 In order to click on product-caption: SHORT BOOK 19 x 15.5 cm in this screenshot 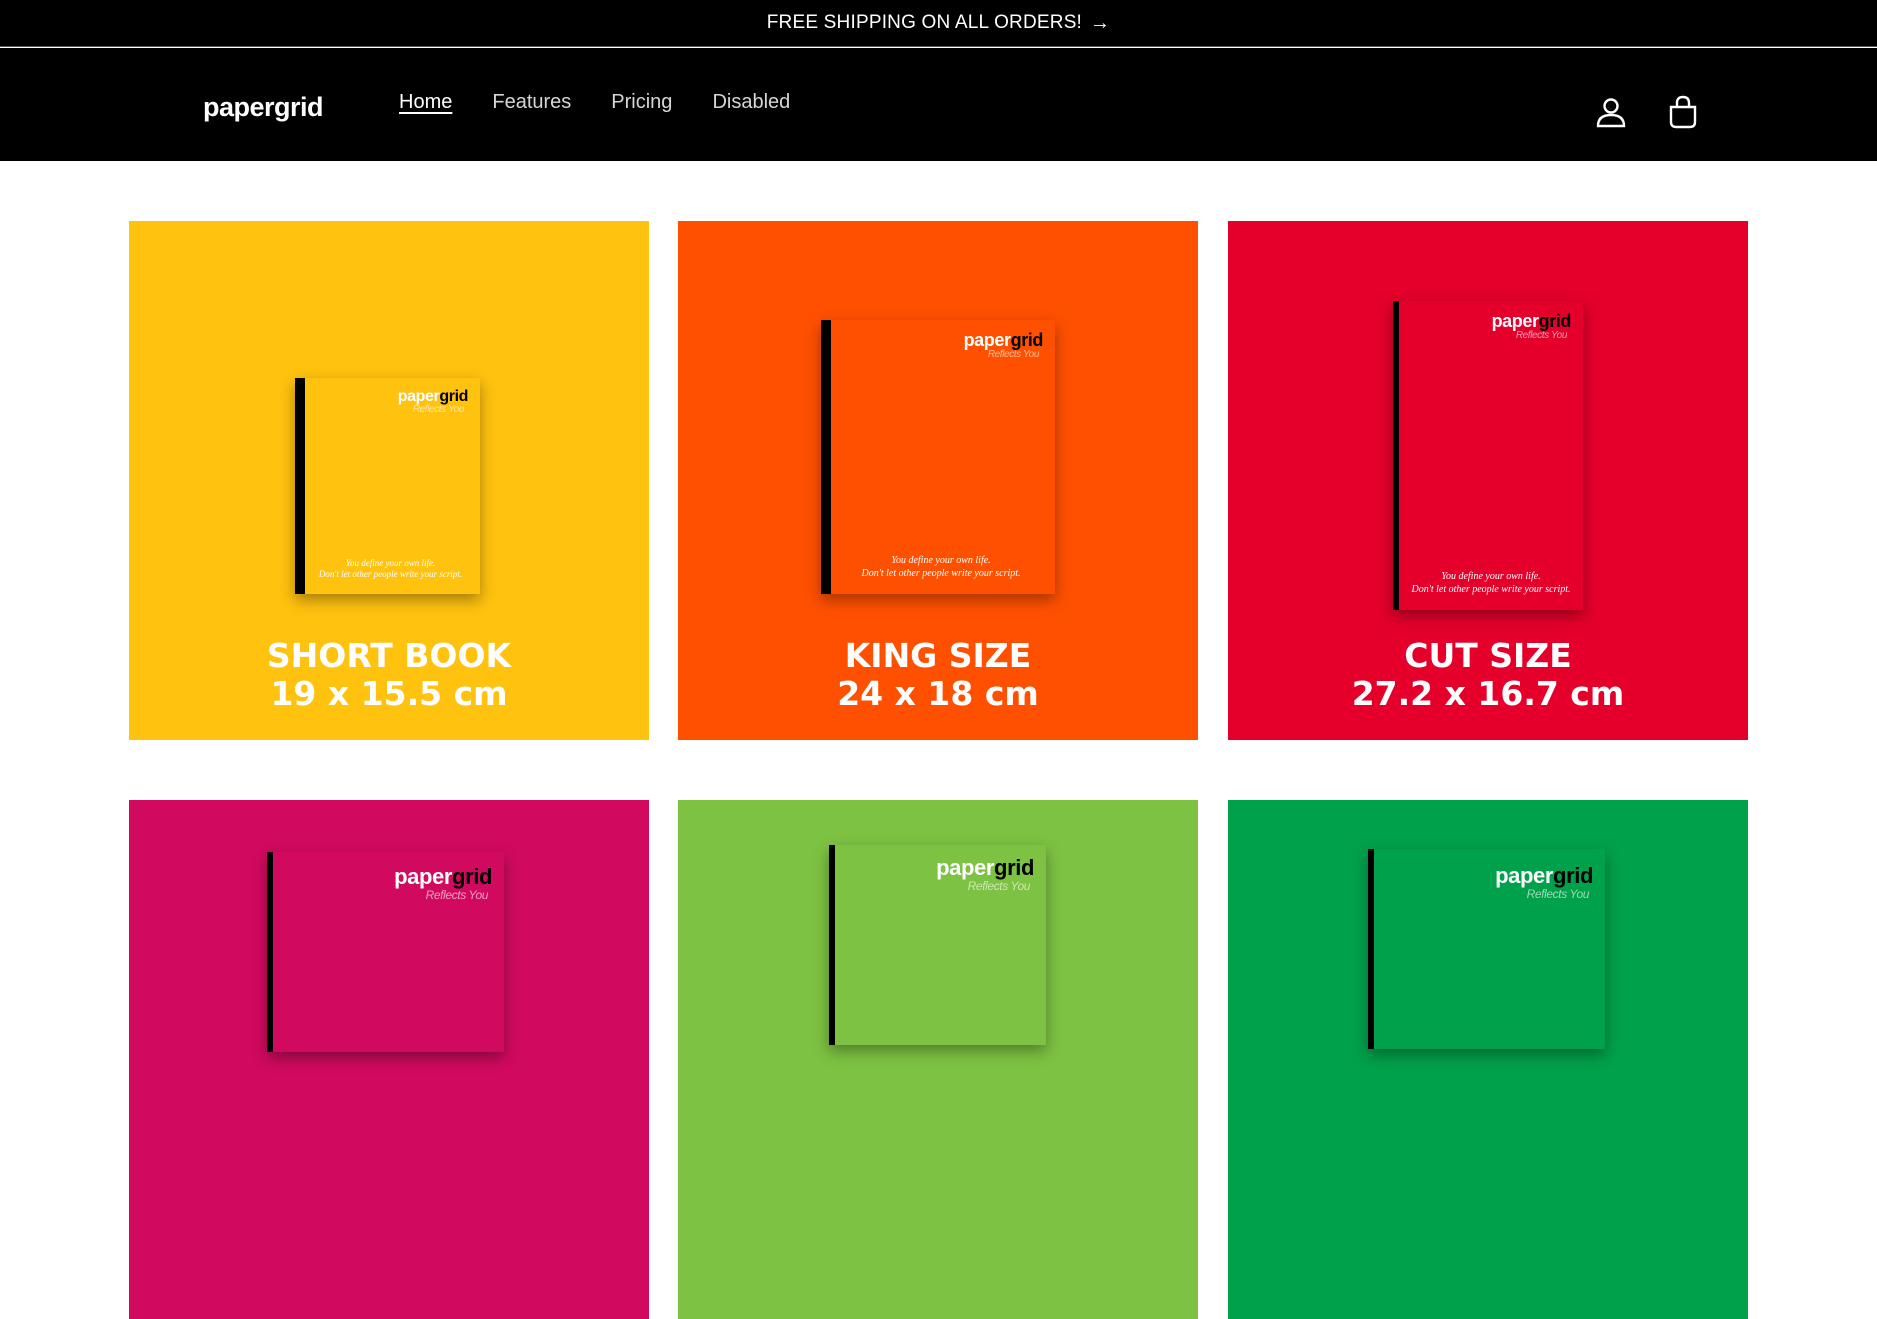, I will do `click(389, 675)`.